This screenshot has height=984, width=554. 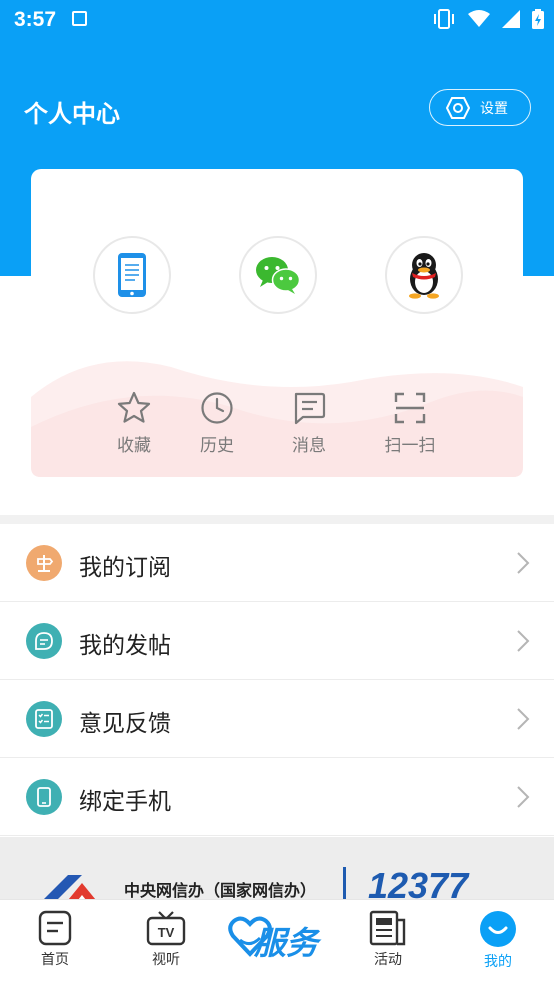 I want to click on post-icon, so click(x=44, y=641).